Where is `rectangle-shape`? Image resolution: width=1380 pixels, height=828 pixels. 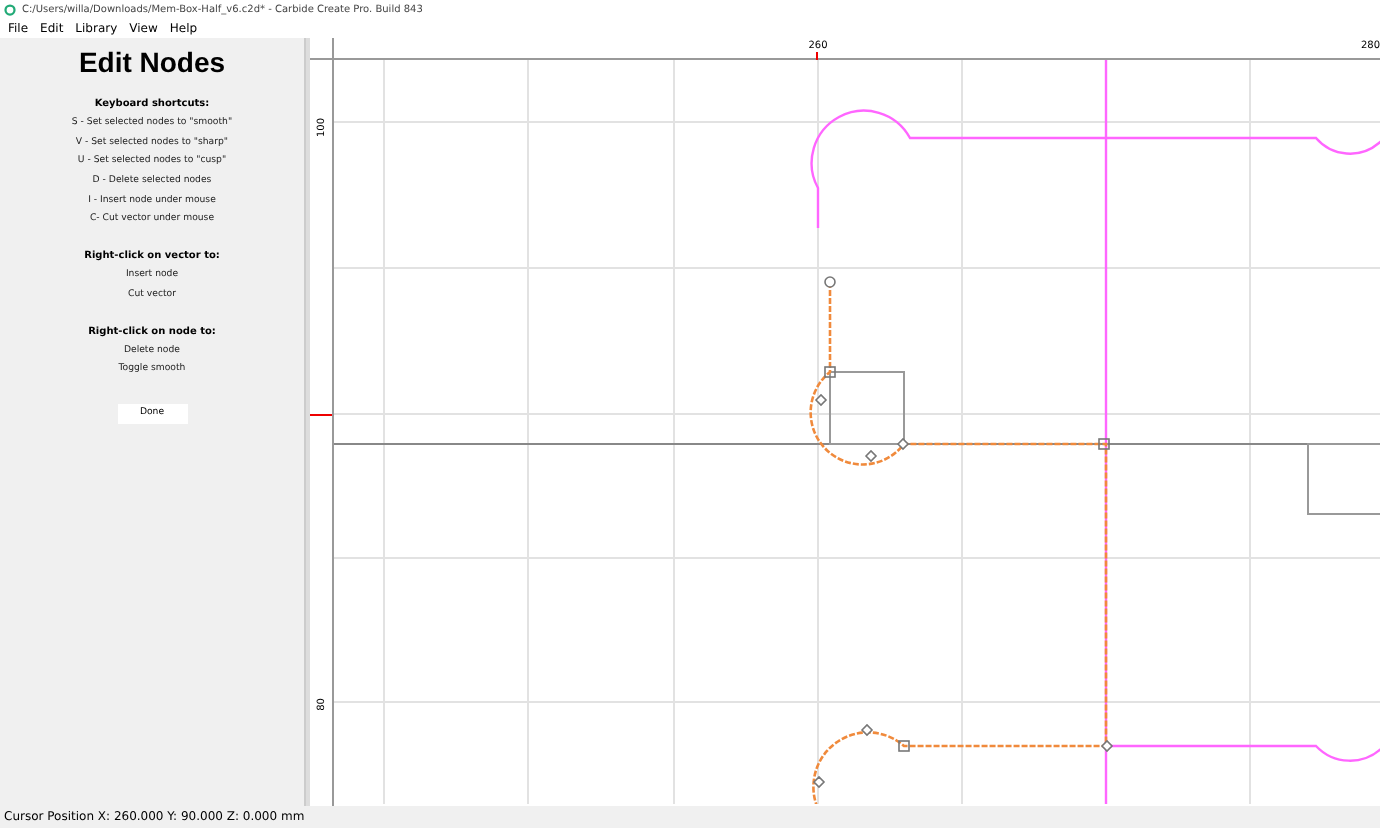 rectangle-shape is located at coordinates (867, 408).